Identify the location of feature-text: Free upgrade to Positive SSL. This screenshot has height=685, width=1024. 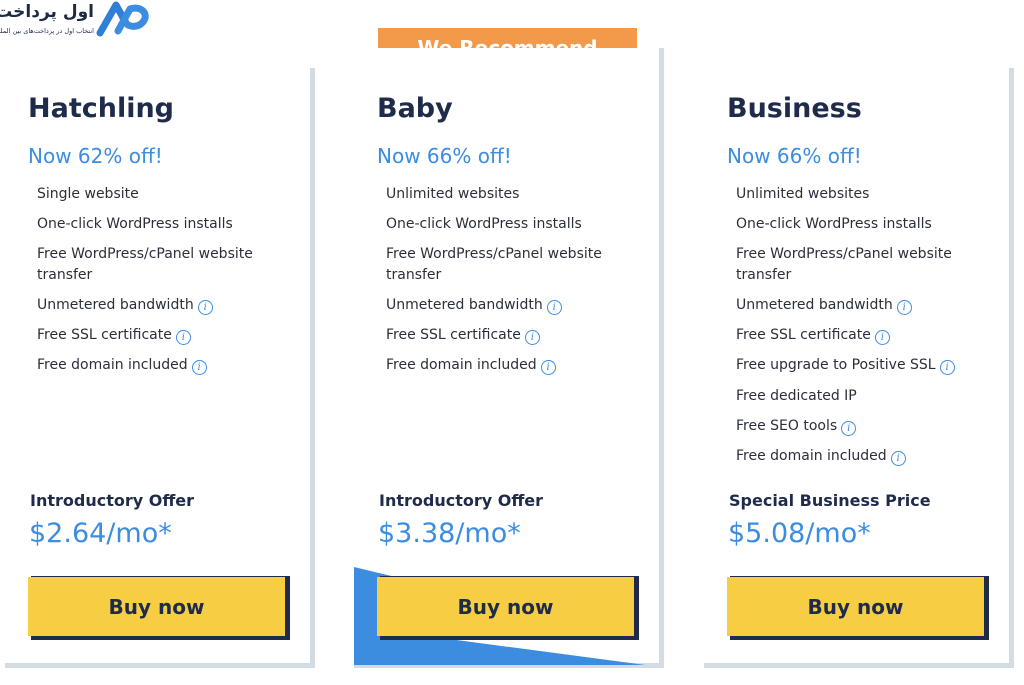
(836, 365).